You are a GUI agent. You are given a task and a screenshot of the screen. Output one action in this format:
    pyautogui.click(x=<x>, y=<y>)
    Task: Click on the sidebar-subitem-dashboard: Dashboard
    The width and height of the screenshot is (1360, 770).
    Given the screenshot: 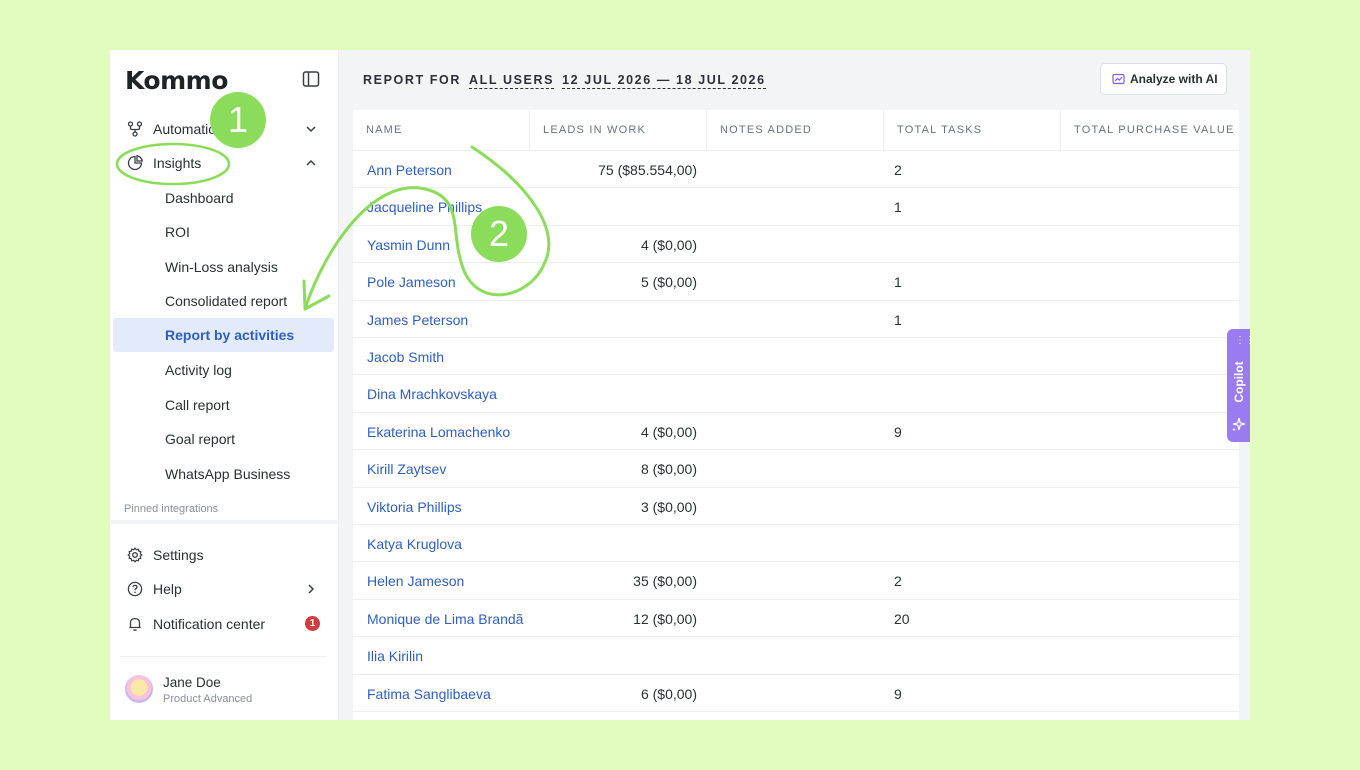 What is the action you would take?
    pyautogui.click(x=223, y=198)
    